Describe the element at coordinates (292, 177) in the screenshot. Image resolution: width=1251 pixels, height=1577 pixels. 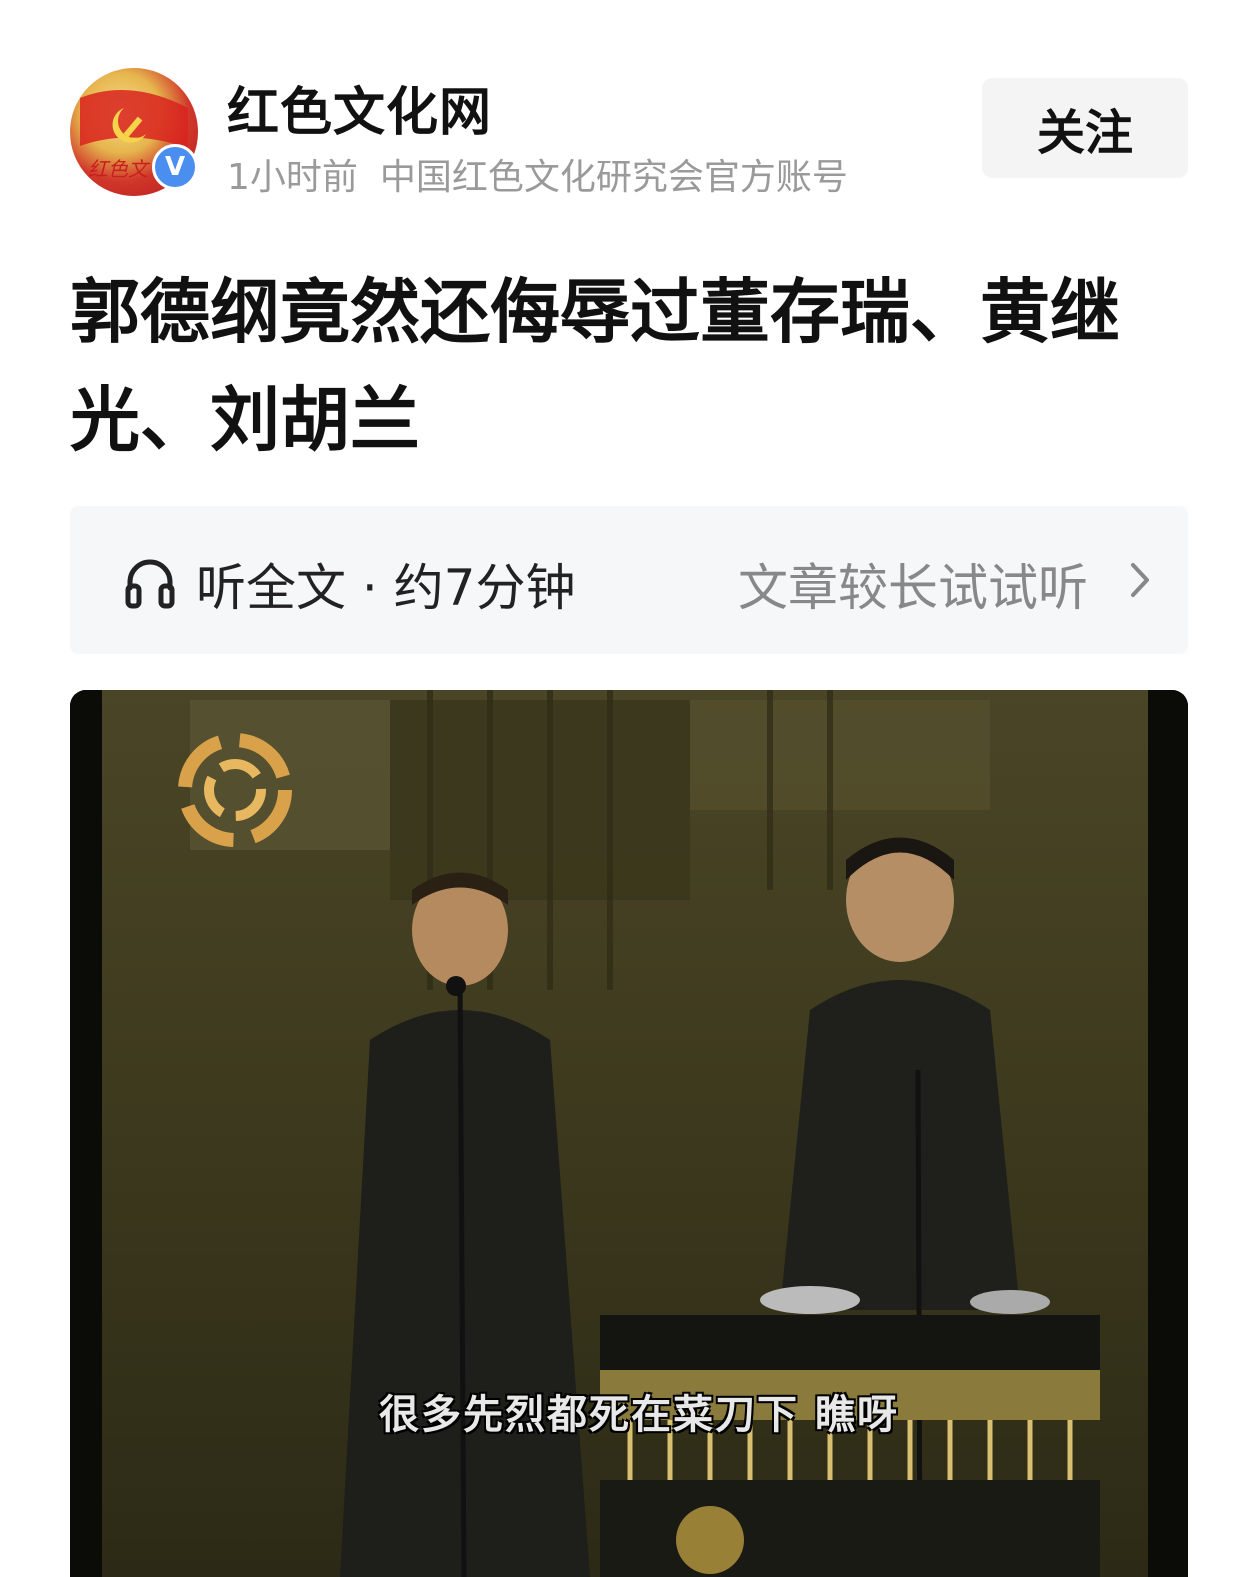
I see `post-time: 1小时前` at that location.